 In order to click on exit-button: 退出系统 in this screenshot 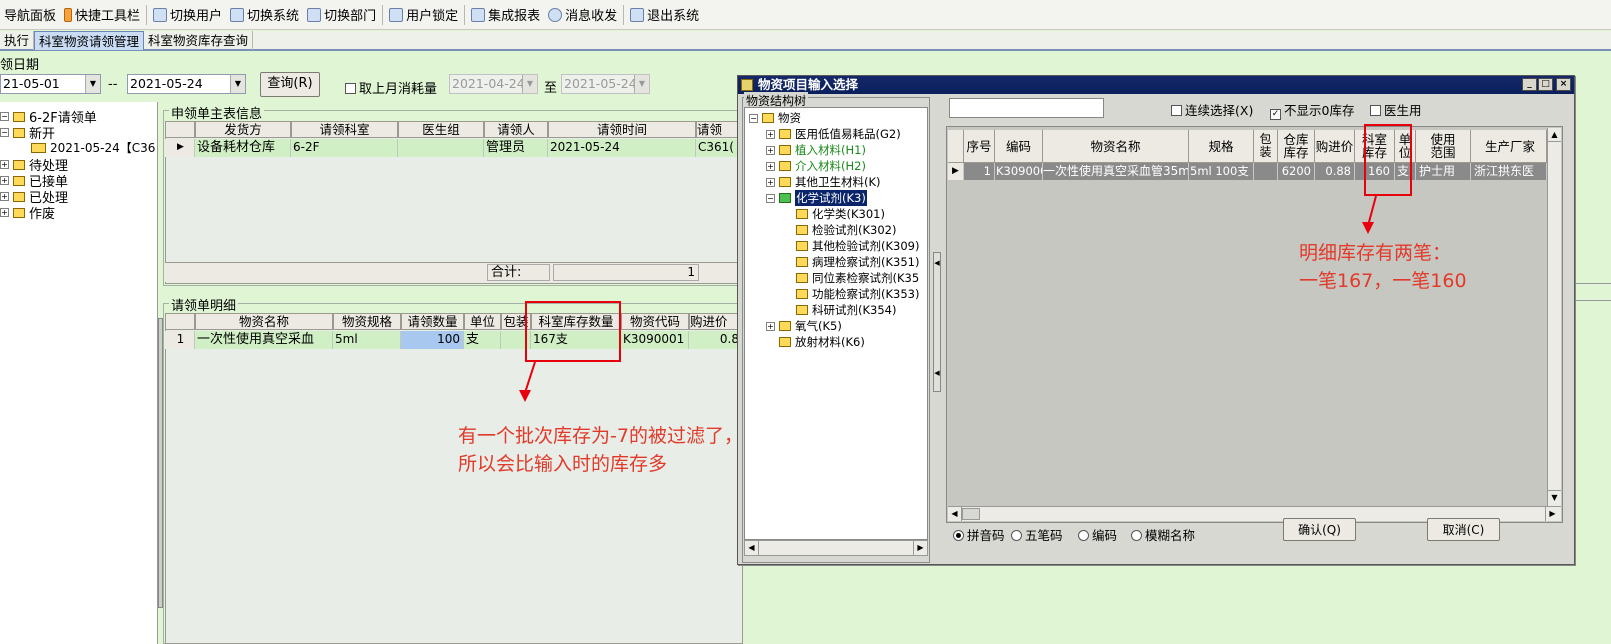, I will do `click(664, 15)`.